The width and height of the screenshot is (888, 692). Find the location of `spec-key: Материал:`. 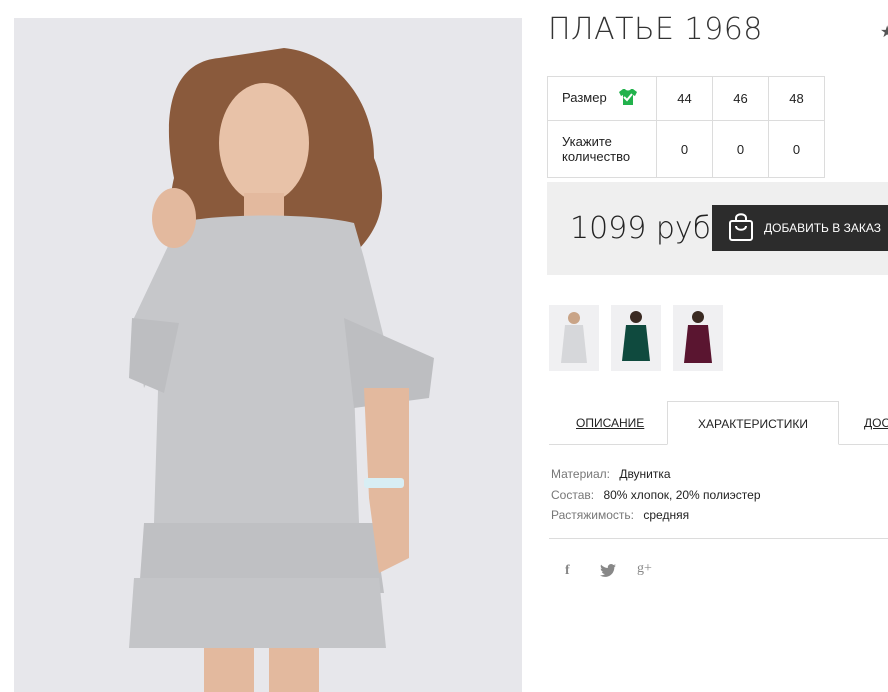

spec-key: Материал: is located at coordinates (580, 474).